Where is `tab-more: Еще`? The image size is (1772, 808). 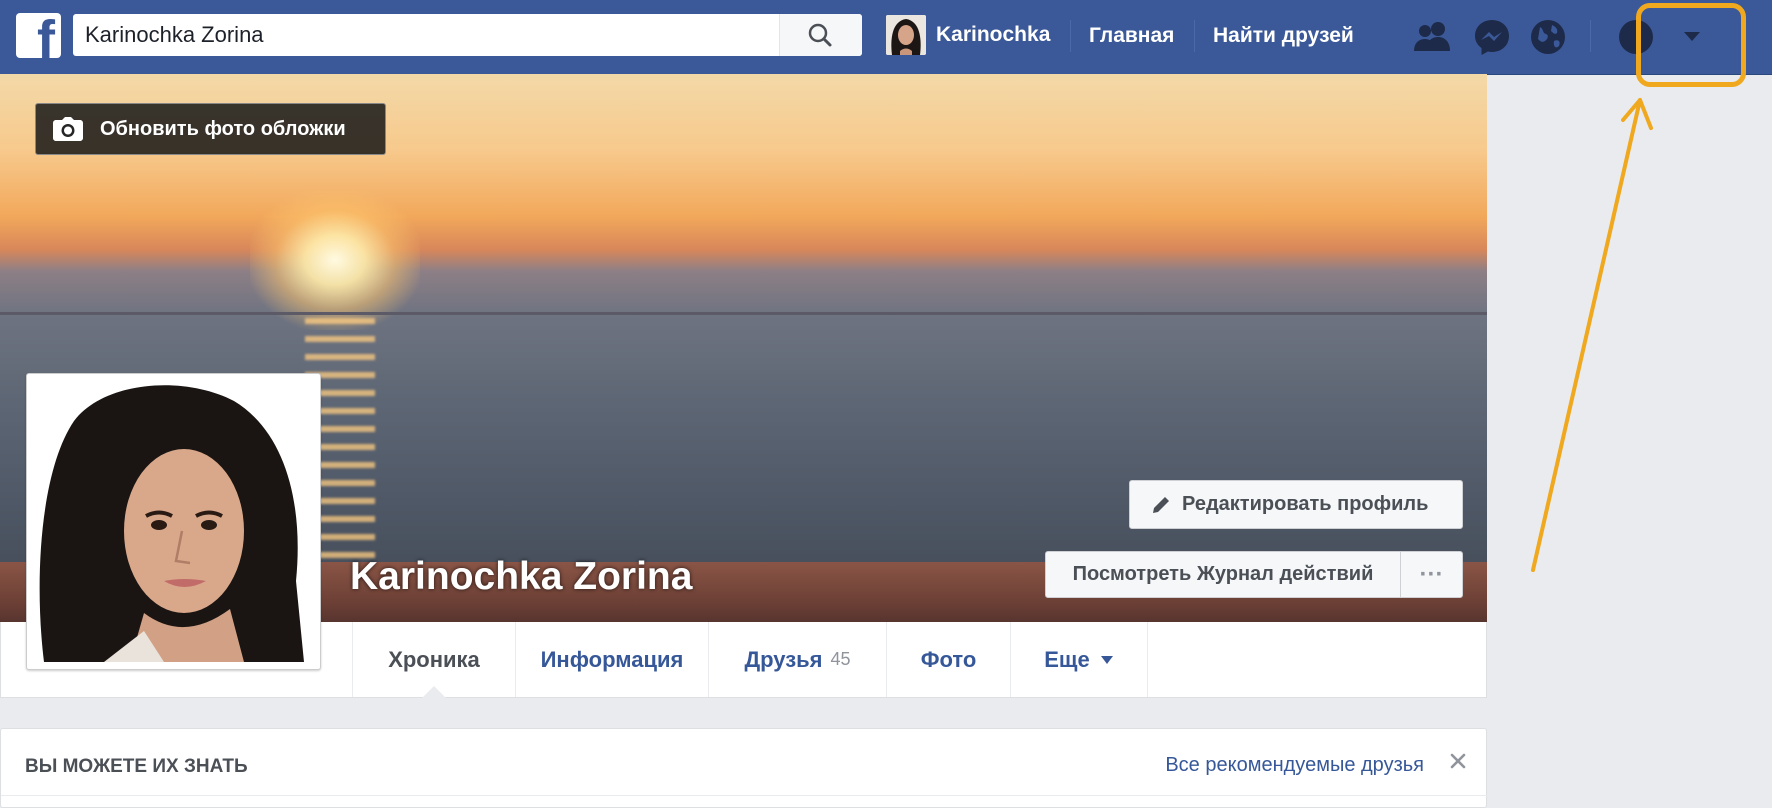
tab-more: Еще is located at coordinates (1079, 659).